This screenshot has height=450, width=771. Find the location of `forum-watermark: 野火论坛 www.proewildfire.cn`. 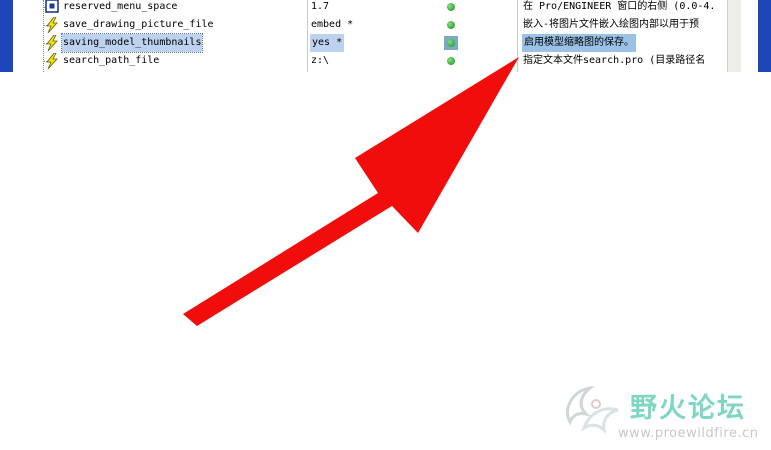

forum-watermark: 野火论坛 www.proewildfire.cn is located at coordinates (662, 414).